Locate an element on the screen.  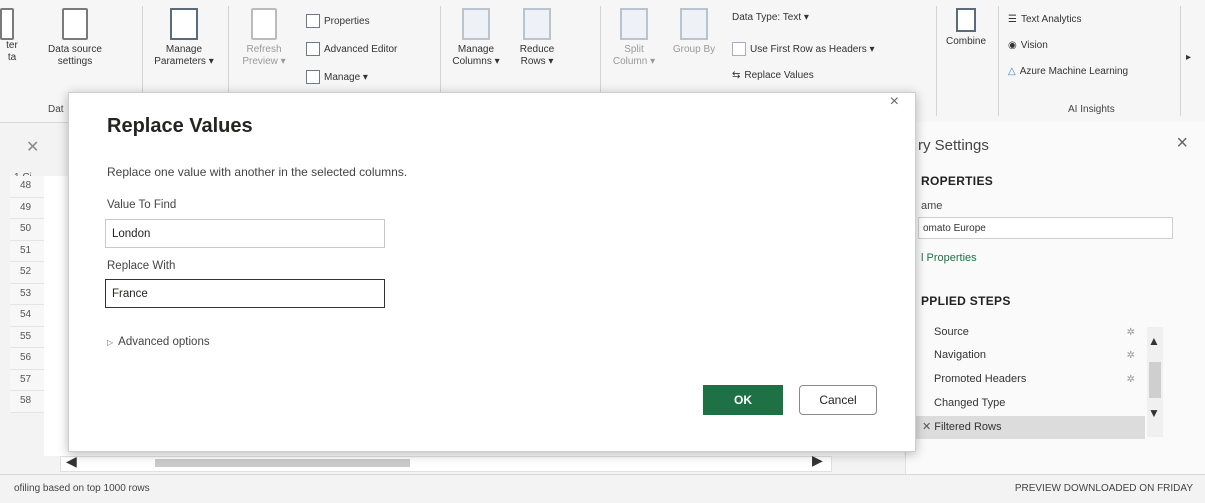
step-label: Changed Type is located at coordinates (970, 403).